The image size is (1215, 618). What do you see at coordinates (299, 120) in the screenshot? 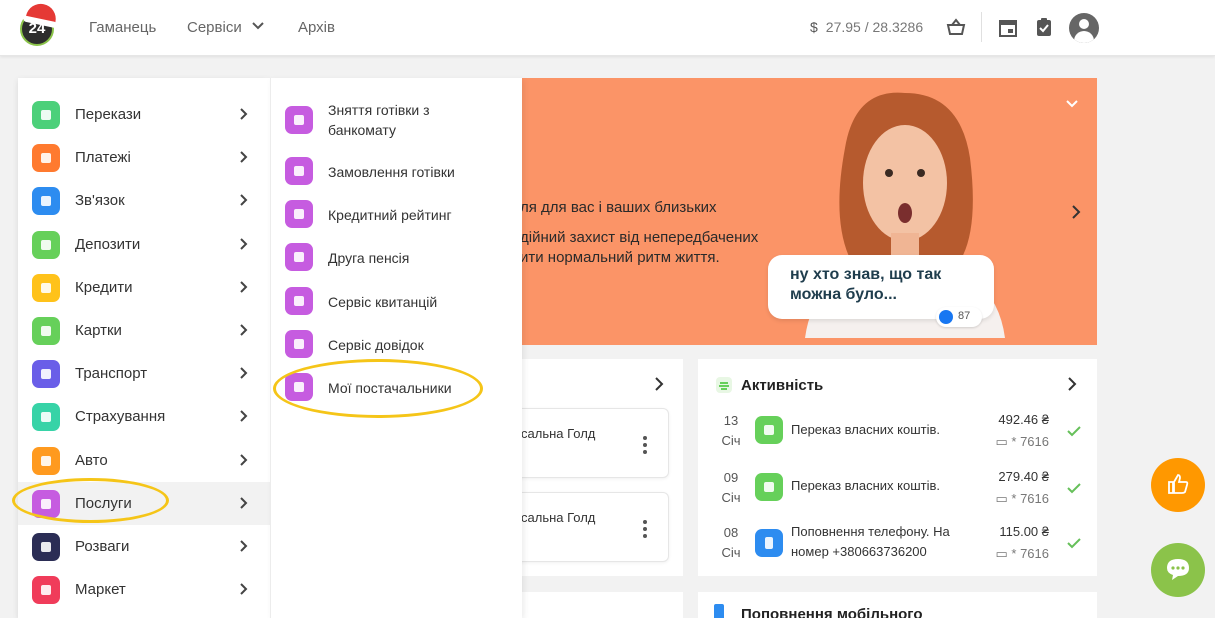
I see `atm-icon` at bounding box center [299, 120].